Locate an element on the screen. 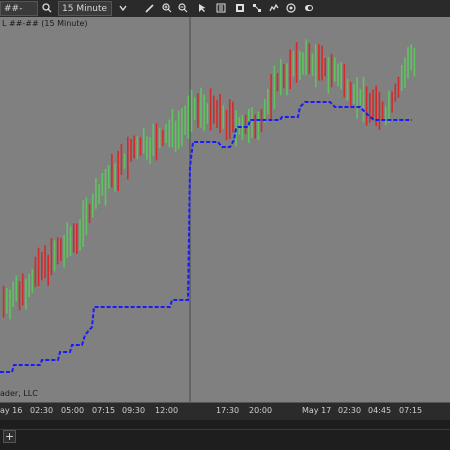  zoom-in-button is located at coordinates (167, 8).